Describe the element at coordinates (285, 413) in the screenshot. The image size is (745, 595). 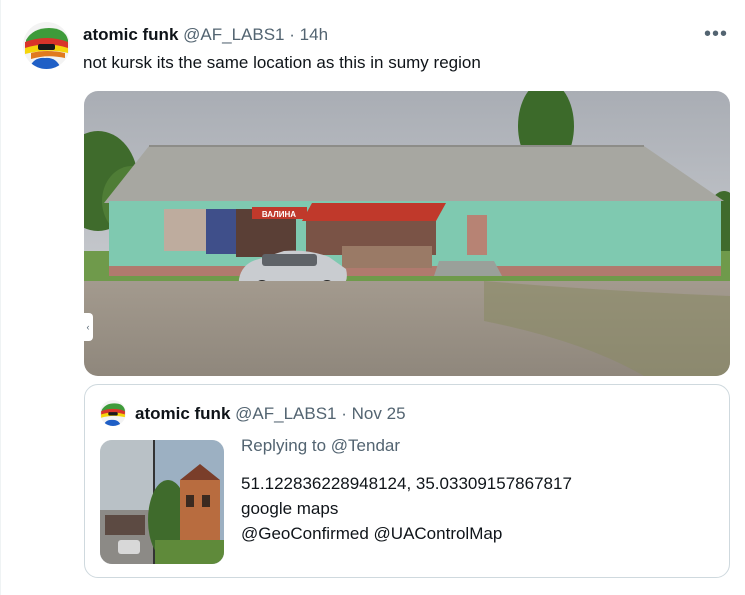
I see `quote-handle: @AF_LABS1` at that location.